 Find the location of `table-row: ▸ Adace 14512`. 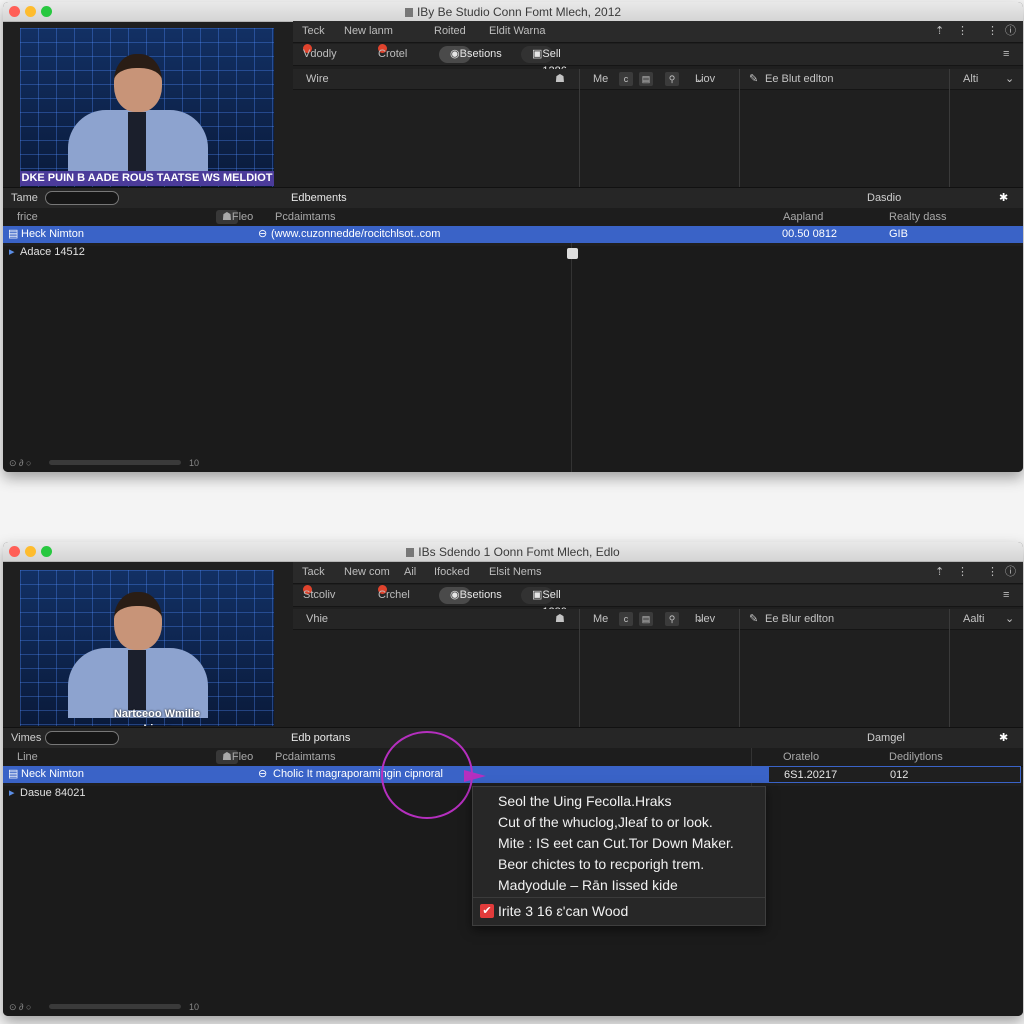

table-row: ▸ Adace 14512 is located at coordinates (513, 252).